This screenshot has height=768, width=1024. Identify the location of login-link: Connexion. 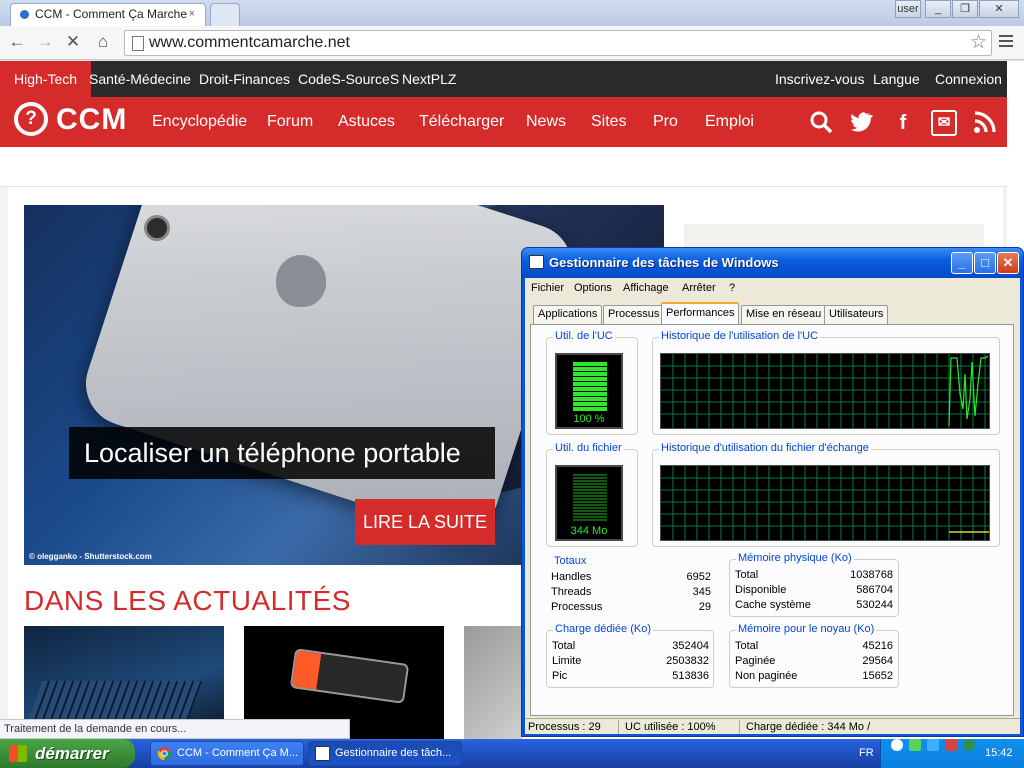
(968, 79).